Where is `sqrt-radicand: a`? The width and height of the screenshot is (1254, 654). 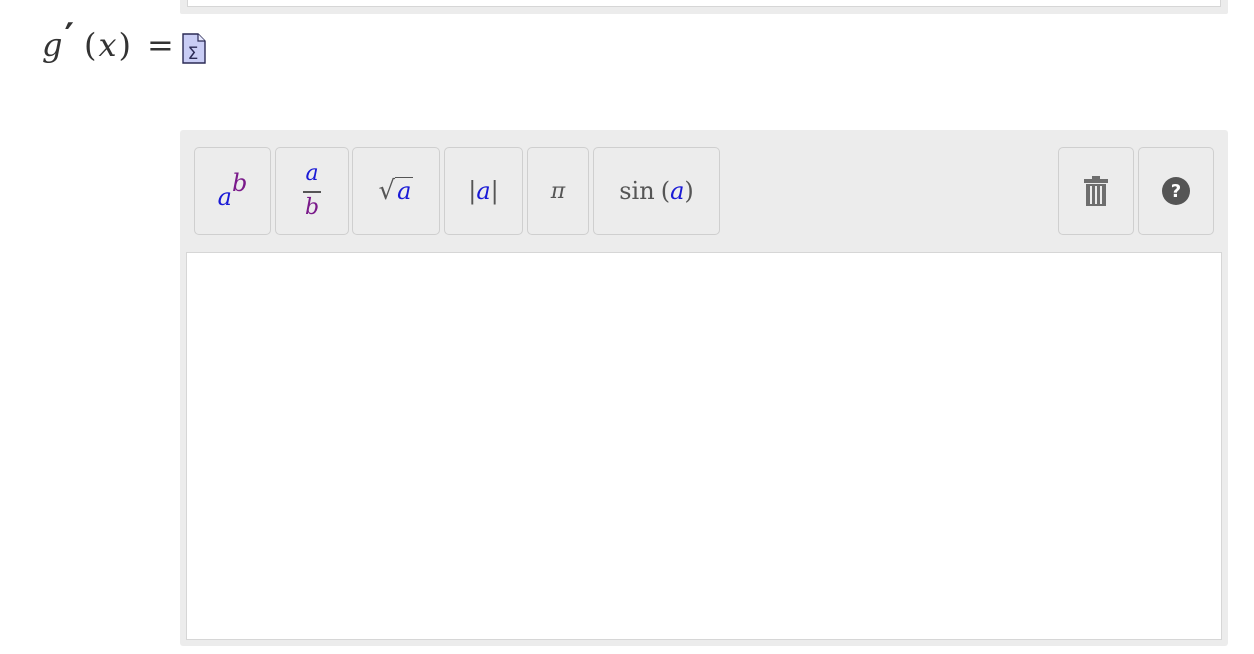 sqrt-radicand: a is located at coordinates (404, 191).